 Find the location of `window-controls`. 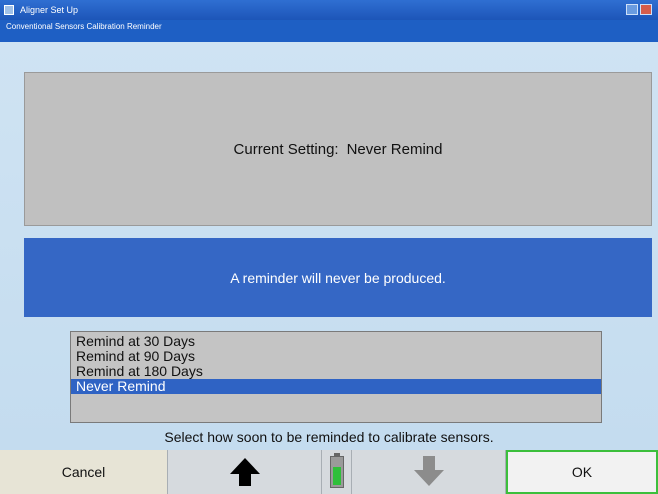

window-controls is located at coordinates (639, 9).